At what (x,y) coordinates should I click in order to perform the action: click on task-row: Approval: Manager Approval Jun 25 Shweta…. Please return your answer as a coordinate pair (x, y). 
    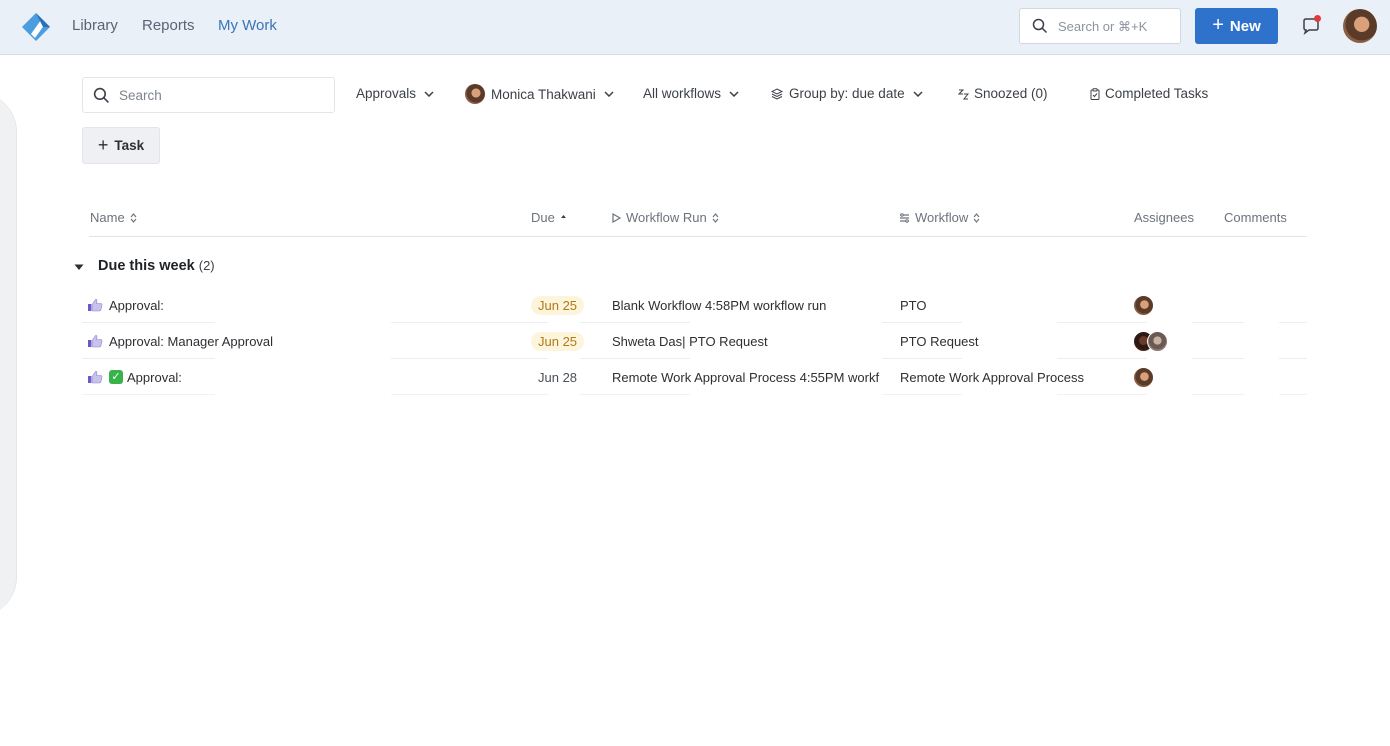
    Looking at the image, I should click on (694, 341).